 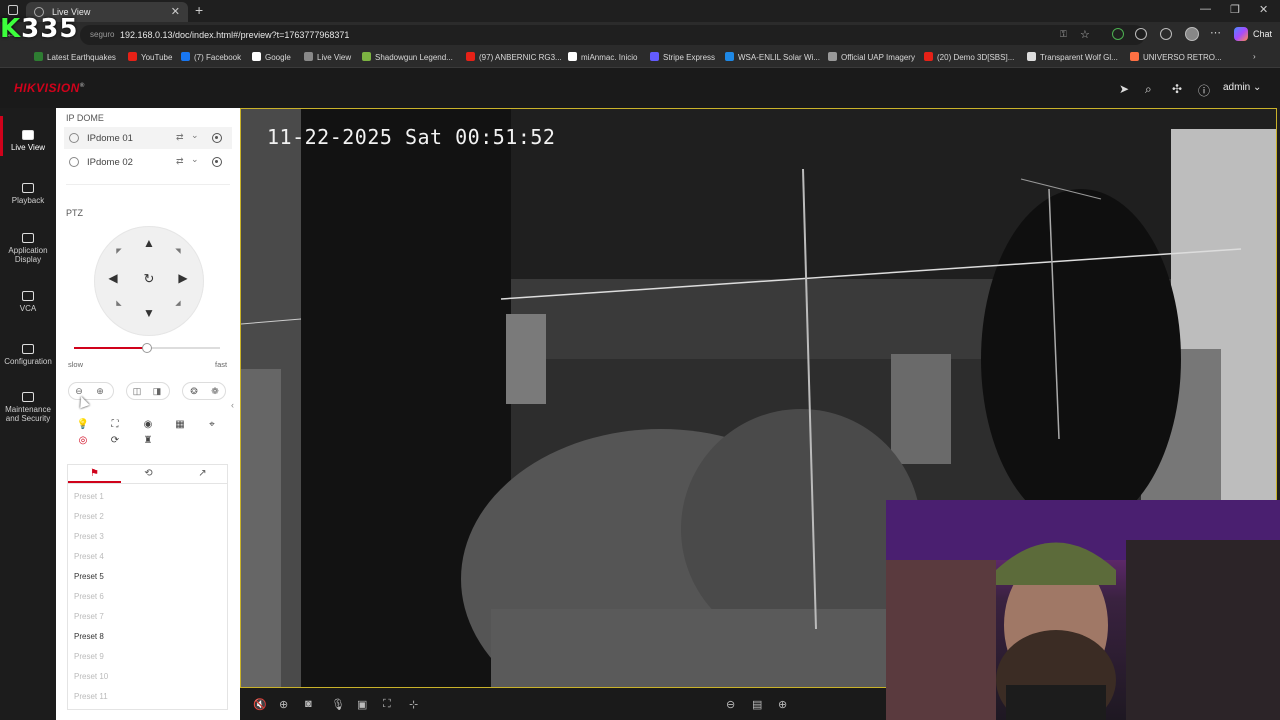 I want to click on nav-item: Playback, so click(x=28, y=194).